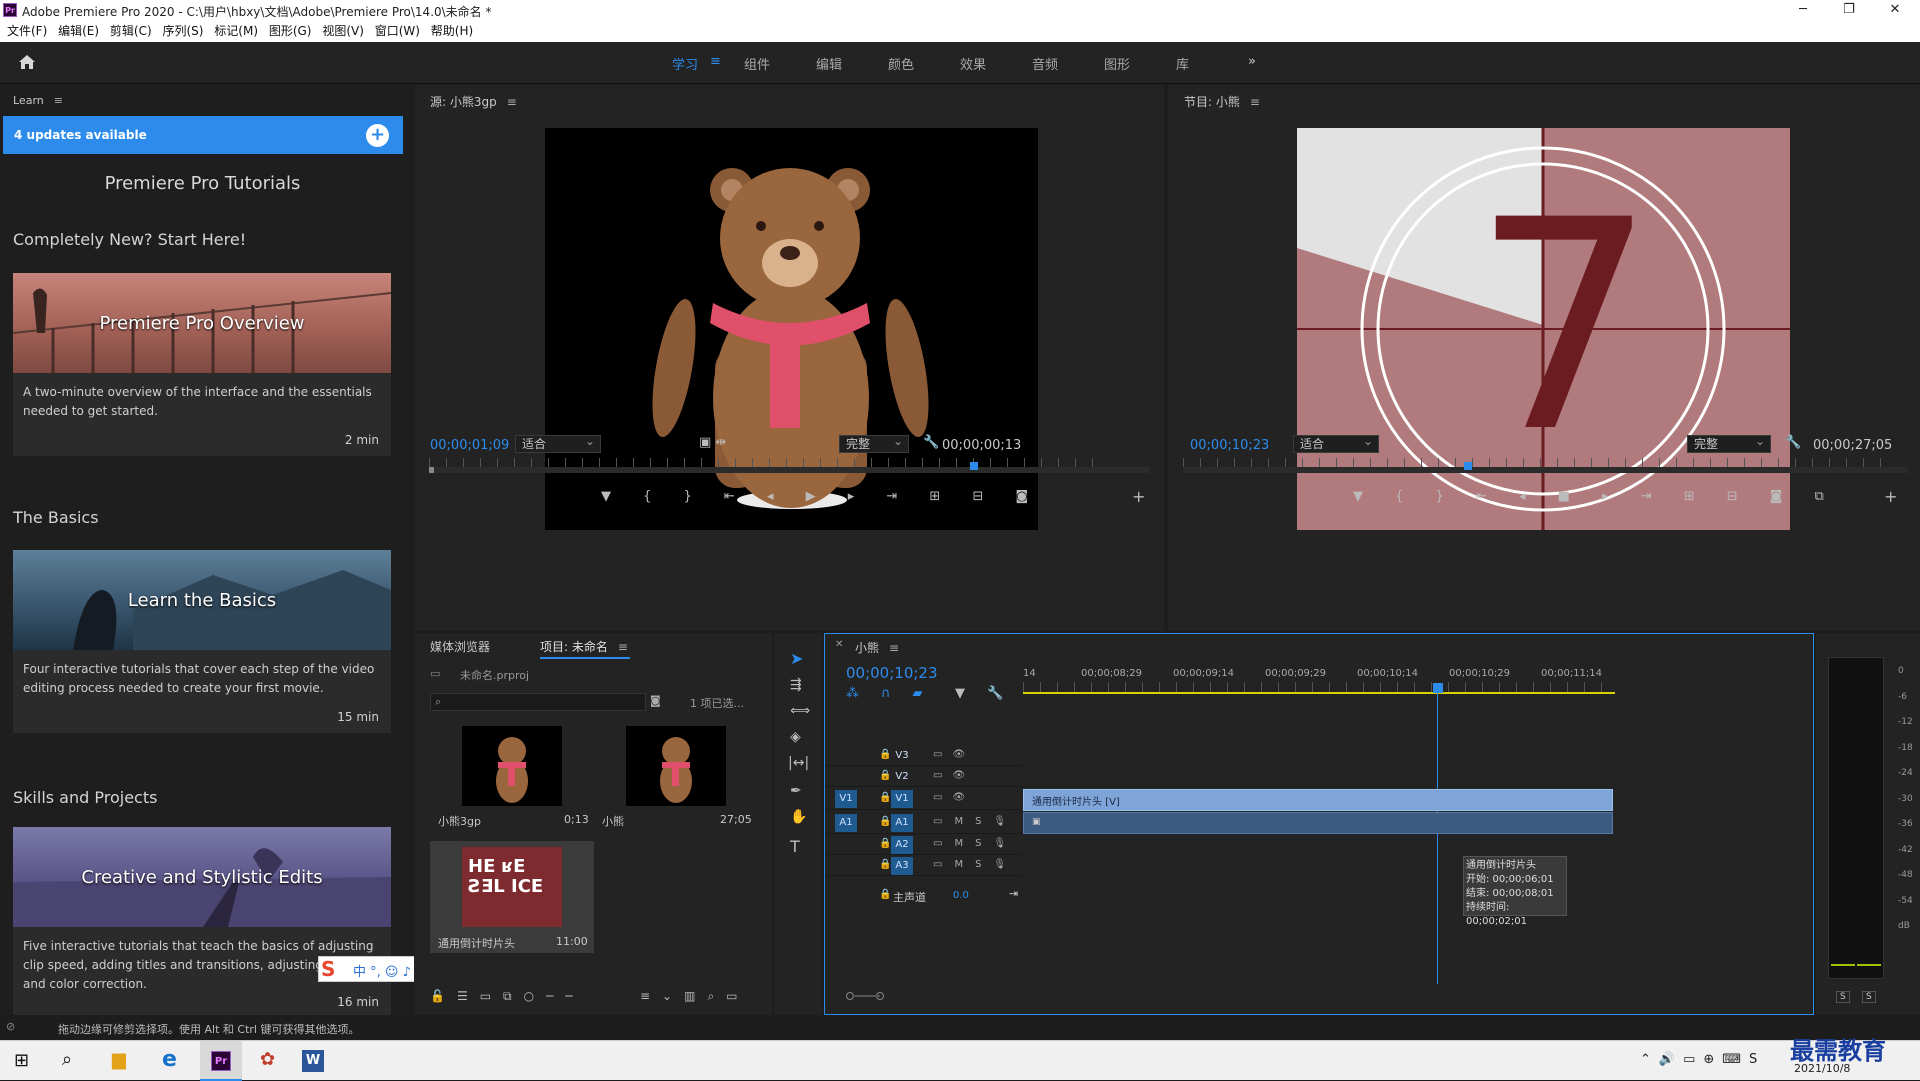  What do you see at coordinates (874, 443) in the screenshot?
I see `source-quality-select: 完整` at bounding box center [874, 443].